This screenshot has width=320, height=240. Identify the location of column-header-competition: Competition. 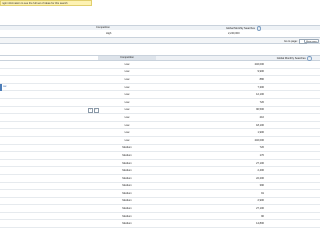
(127, 58).